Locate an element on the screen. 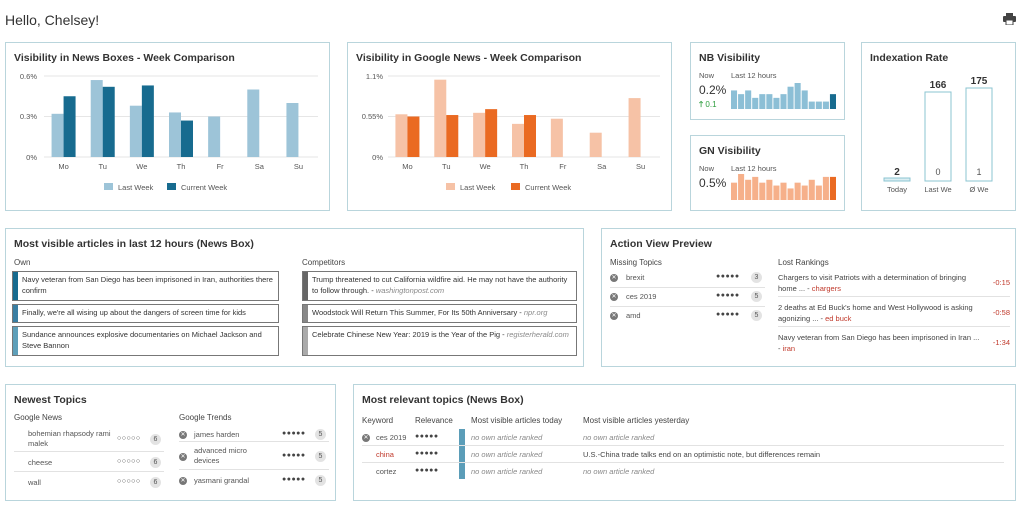 This screenshot has height=513, width=1024. index-value-last-we: 166 is located at coordinates (938, 85).